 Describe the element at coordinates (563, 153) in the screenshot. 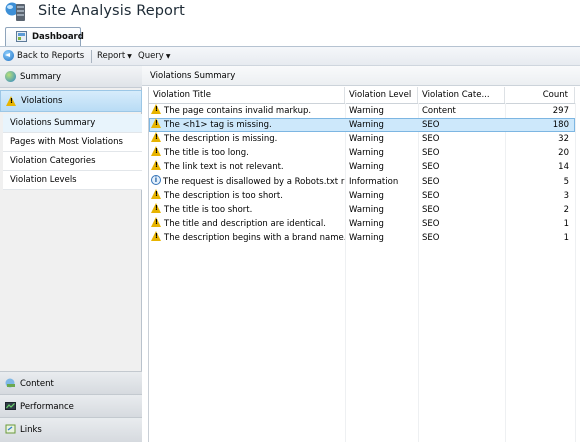

I see `cell-count: 20` at that location.